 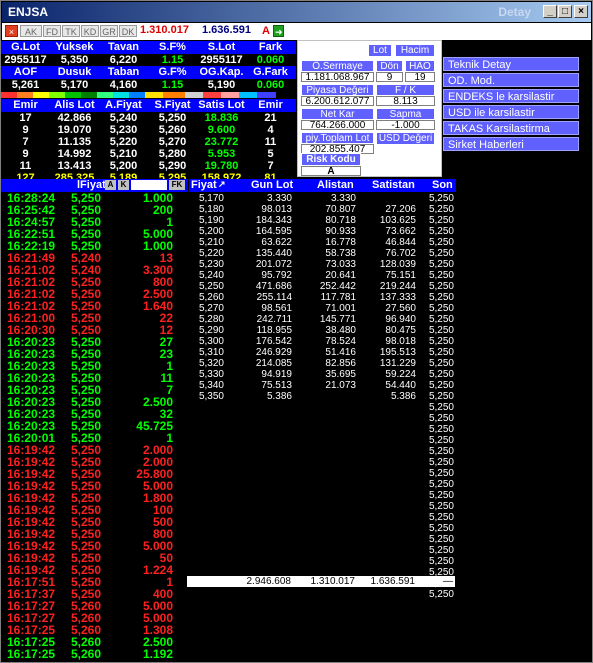 I want to click on summary-header-cell: G.Fark, so click(x=270, y=72).